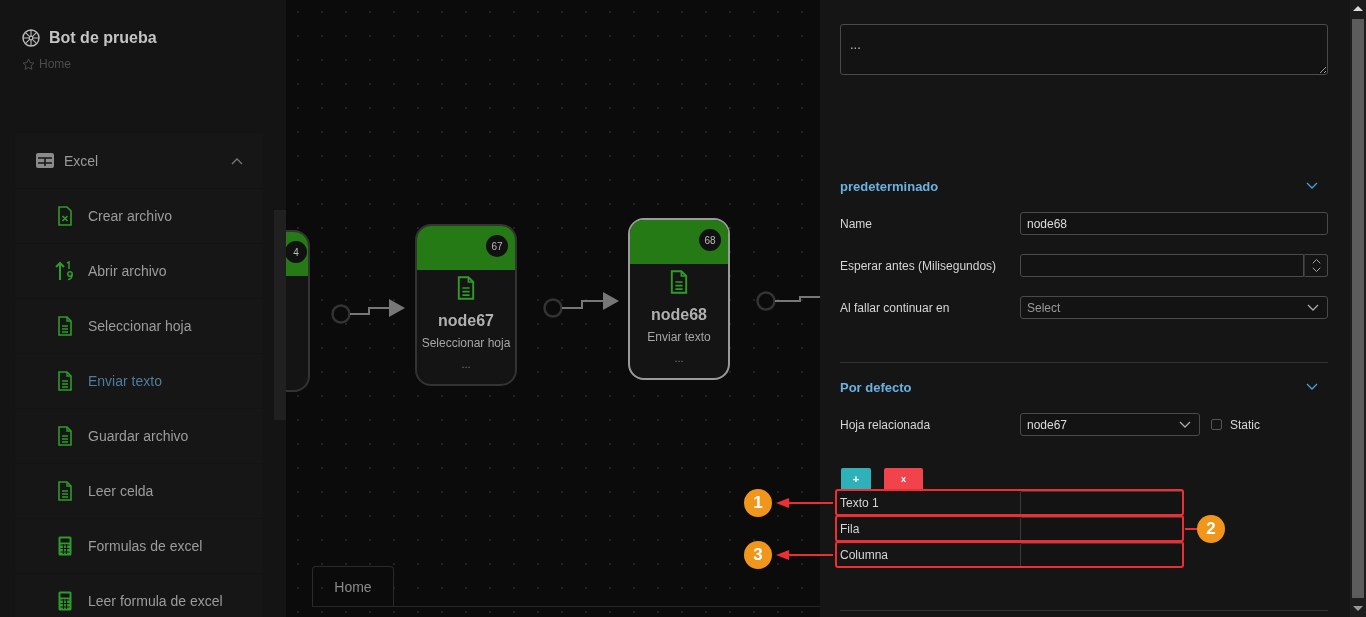 This screenshot has width=1366, height=617. What do you see at coordinates (139, 435) in the screenshot?
I see `menu-item: Guardar archivo` at bounding box center [139, 435].